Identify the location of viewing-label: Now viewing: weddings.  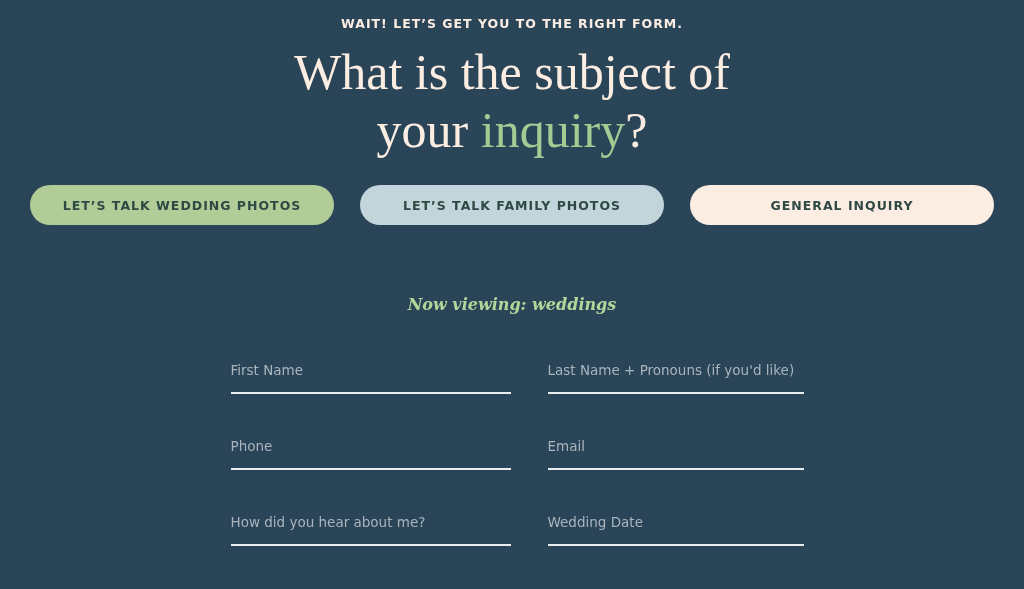
(512, 304).